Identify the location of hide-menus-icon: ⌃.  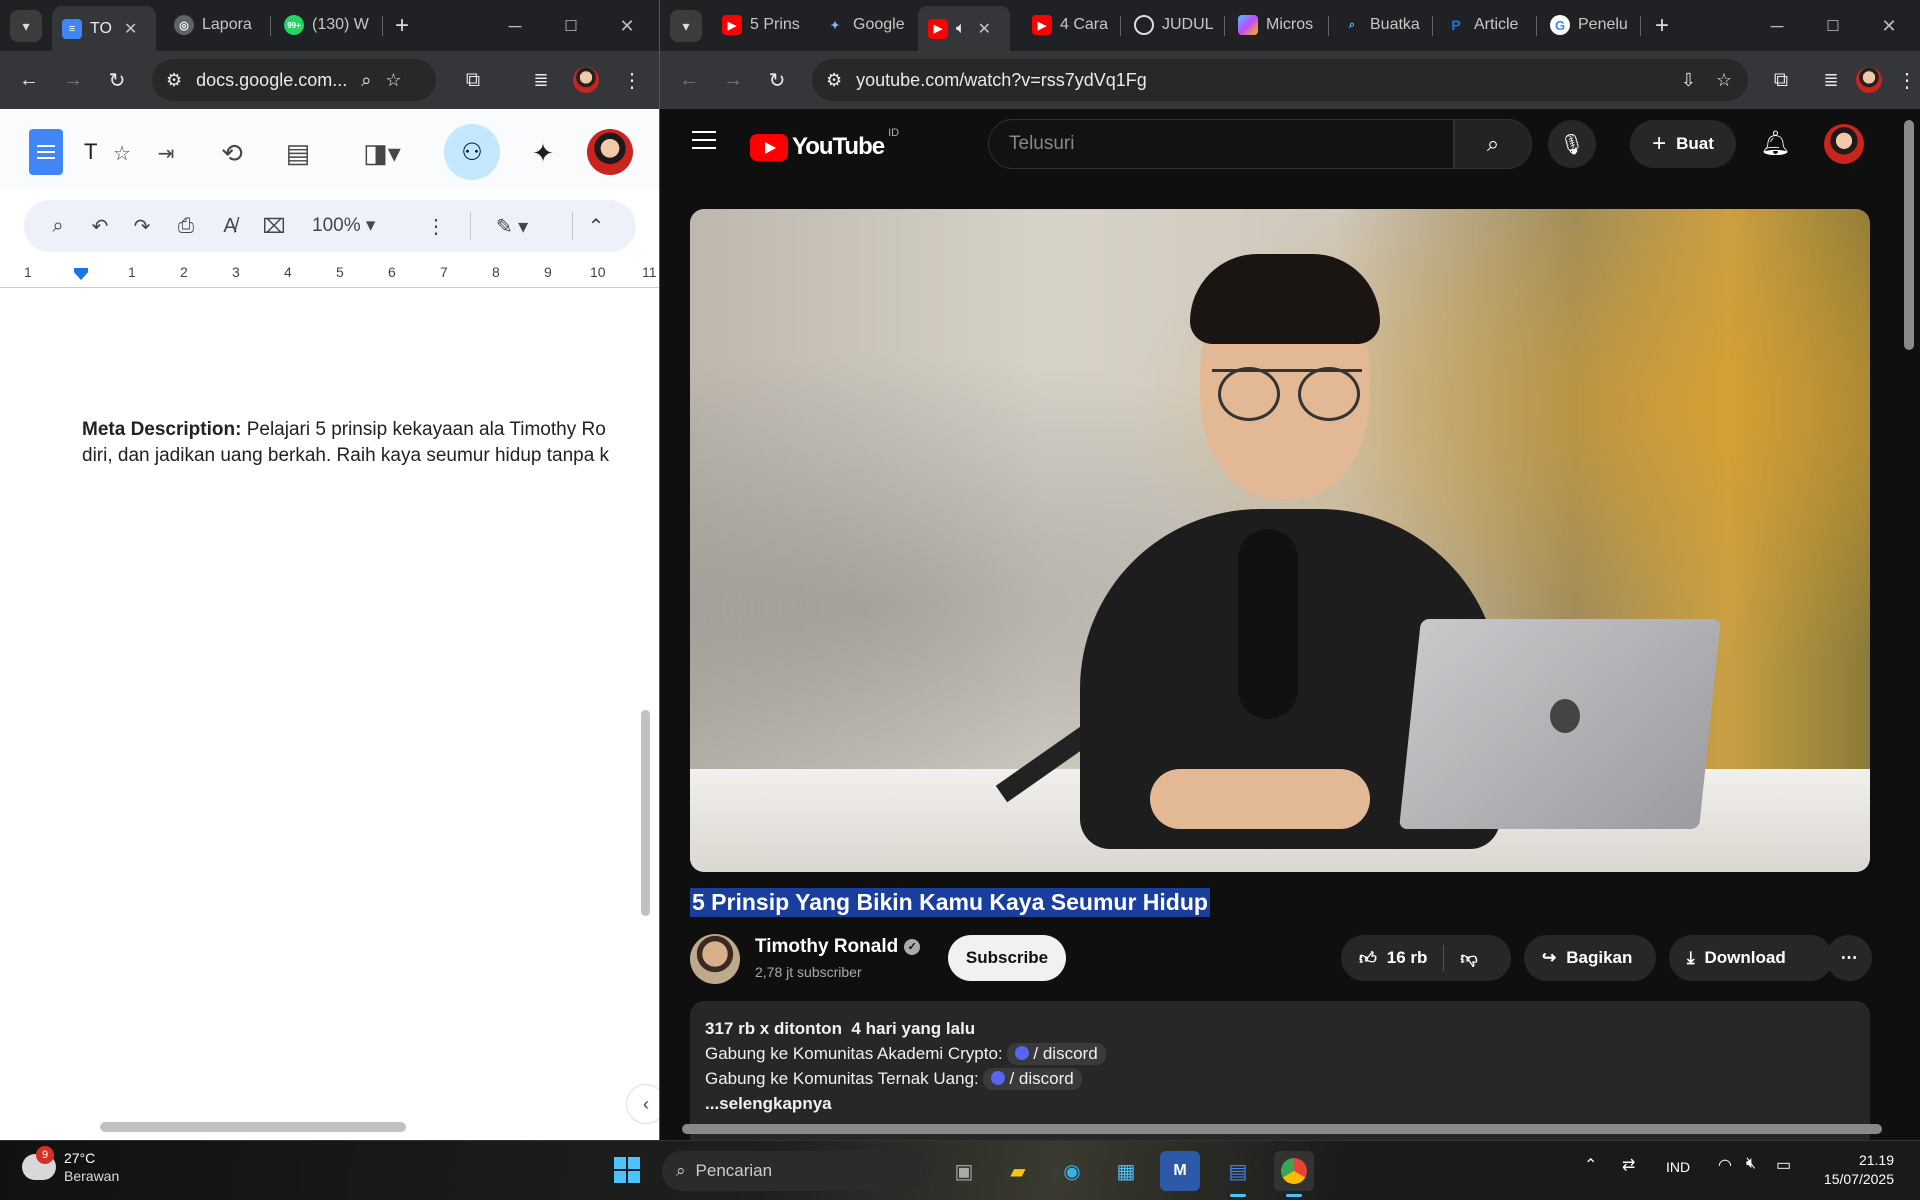
(596, 226).